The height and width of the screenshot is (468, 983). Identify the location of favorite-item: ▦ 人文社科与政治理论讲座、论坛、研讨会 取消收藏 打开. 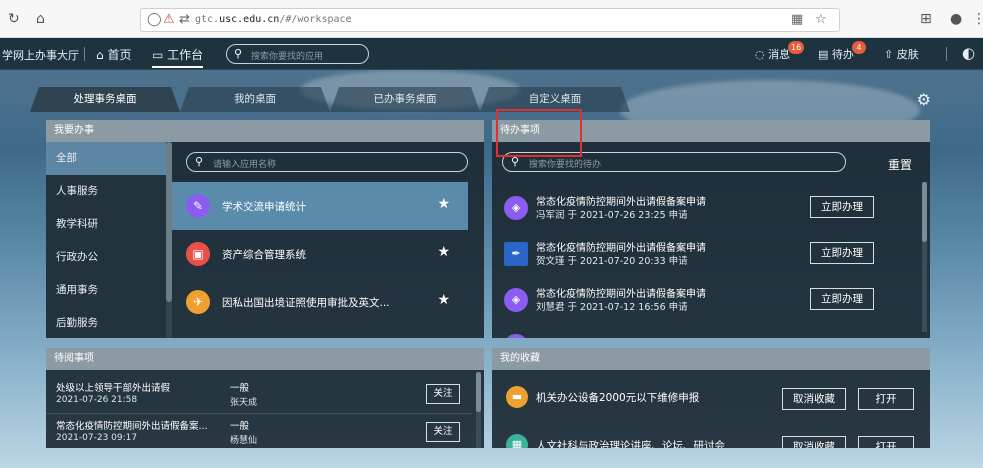
(711, 435).